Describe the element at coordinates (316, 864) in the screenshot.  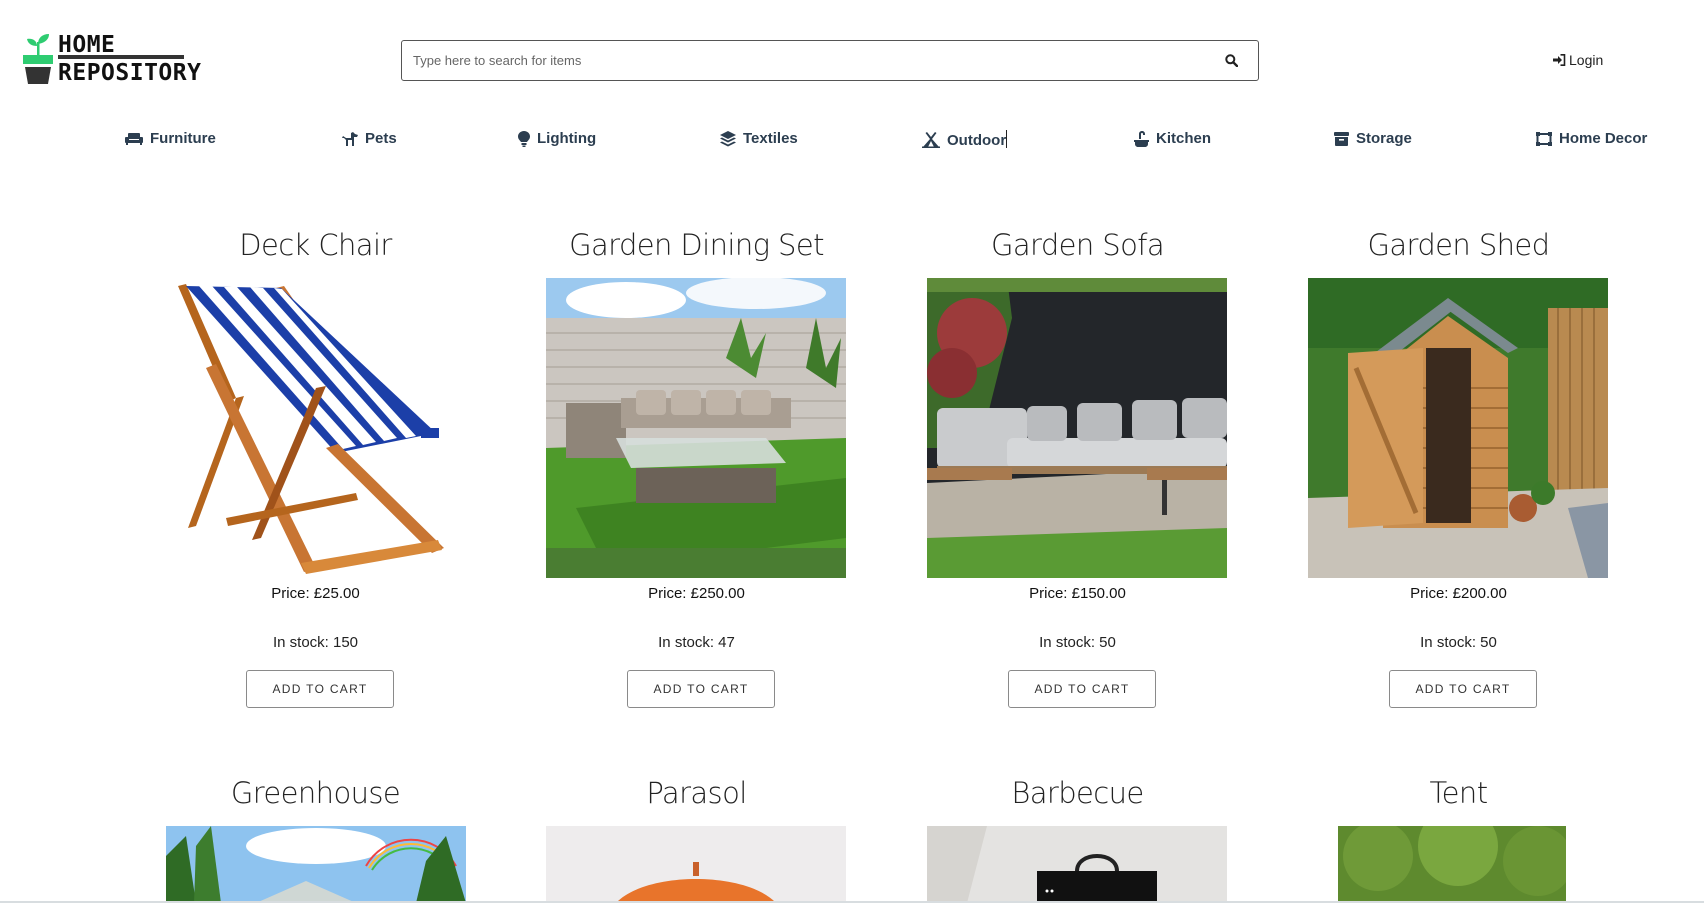
I see `product-image-greenhouse` at that location.